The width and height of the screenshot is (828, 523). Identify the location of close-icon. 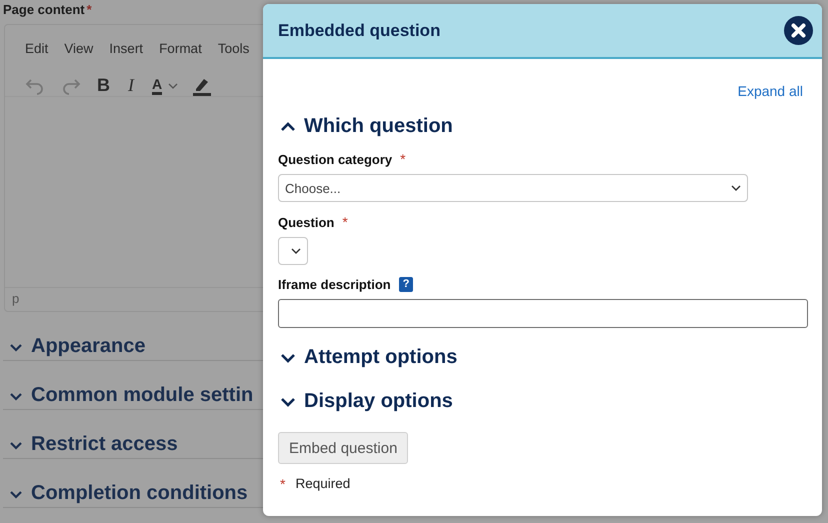
(798, 30).